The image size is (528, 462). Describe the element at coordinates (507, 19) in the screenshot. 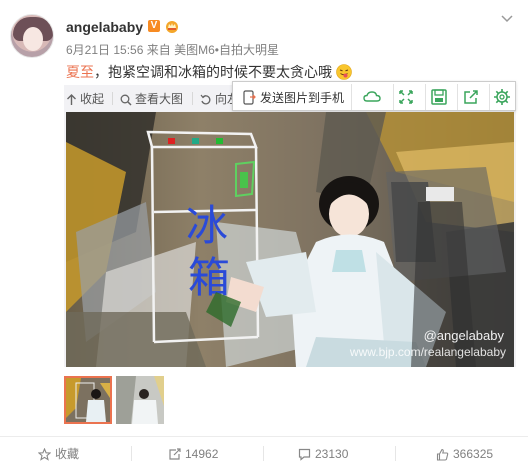

I see `chevron-down-icon` at that location.